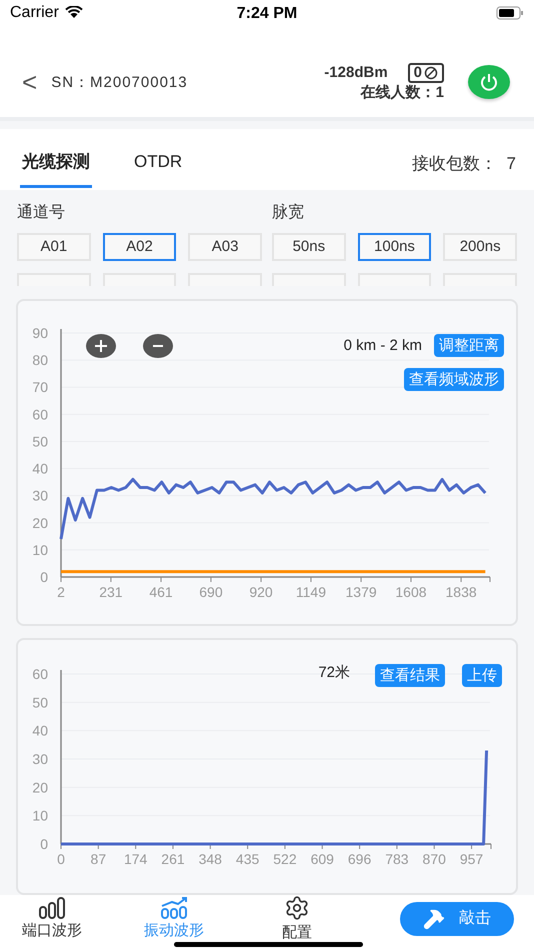 This screenshot has height=950, width=534. I want to click on power-icon, so click(489, 82).